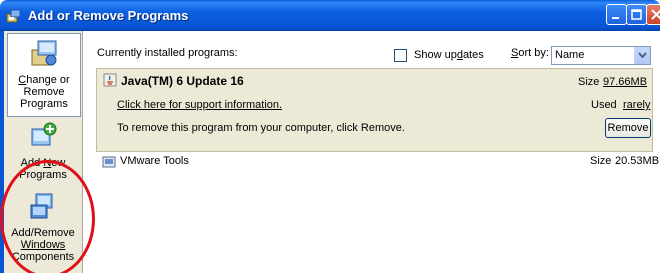 The width and height of the screenshot is (660, 273). What do you see at coordinates (628, 128) in the screenshot?
I see `remove-button: Remove` at bounding box center [628, 128].